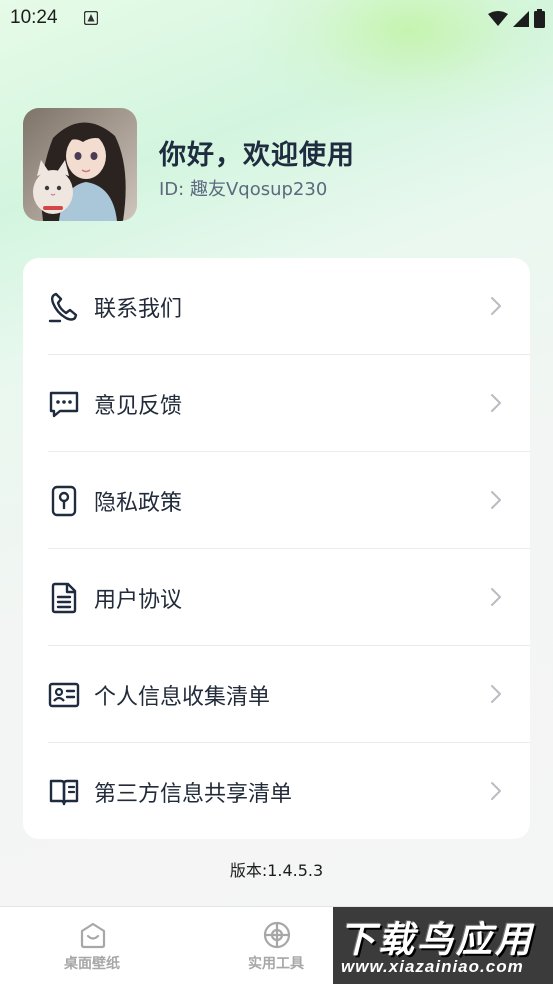  What do you see at coordinates (276, 306) in the screenshot?
I see `menu-item-contact-us: 联系我们` at bounding box center [276, 306].